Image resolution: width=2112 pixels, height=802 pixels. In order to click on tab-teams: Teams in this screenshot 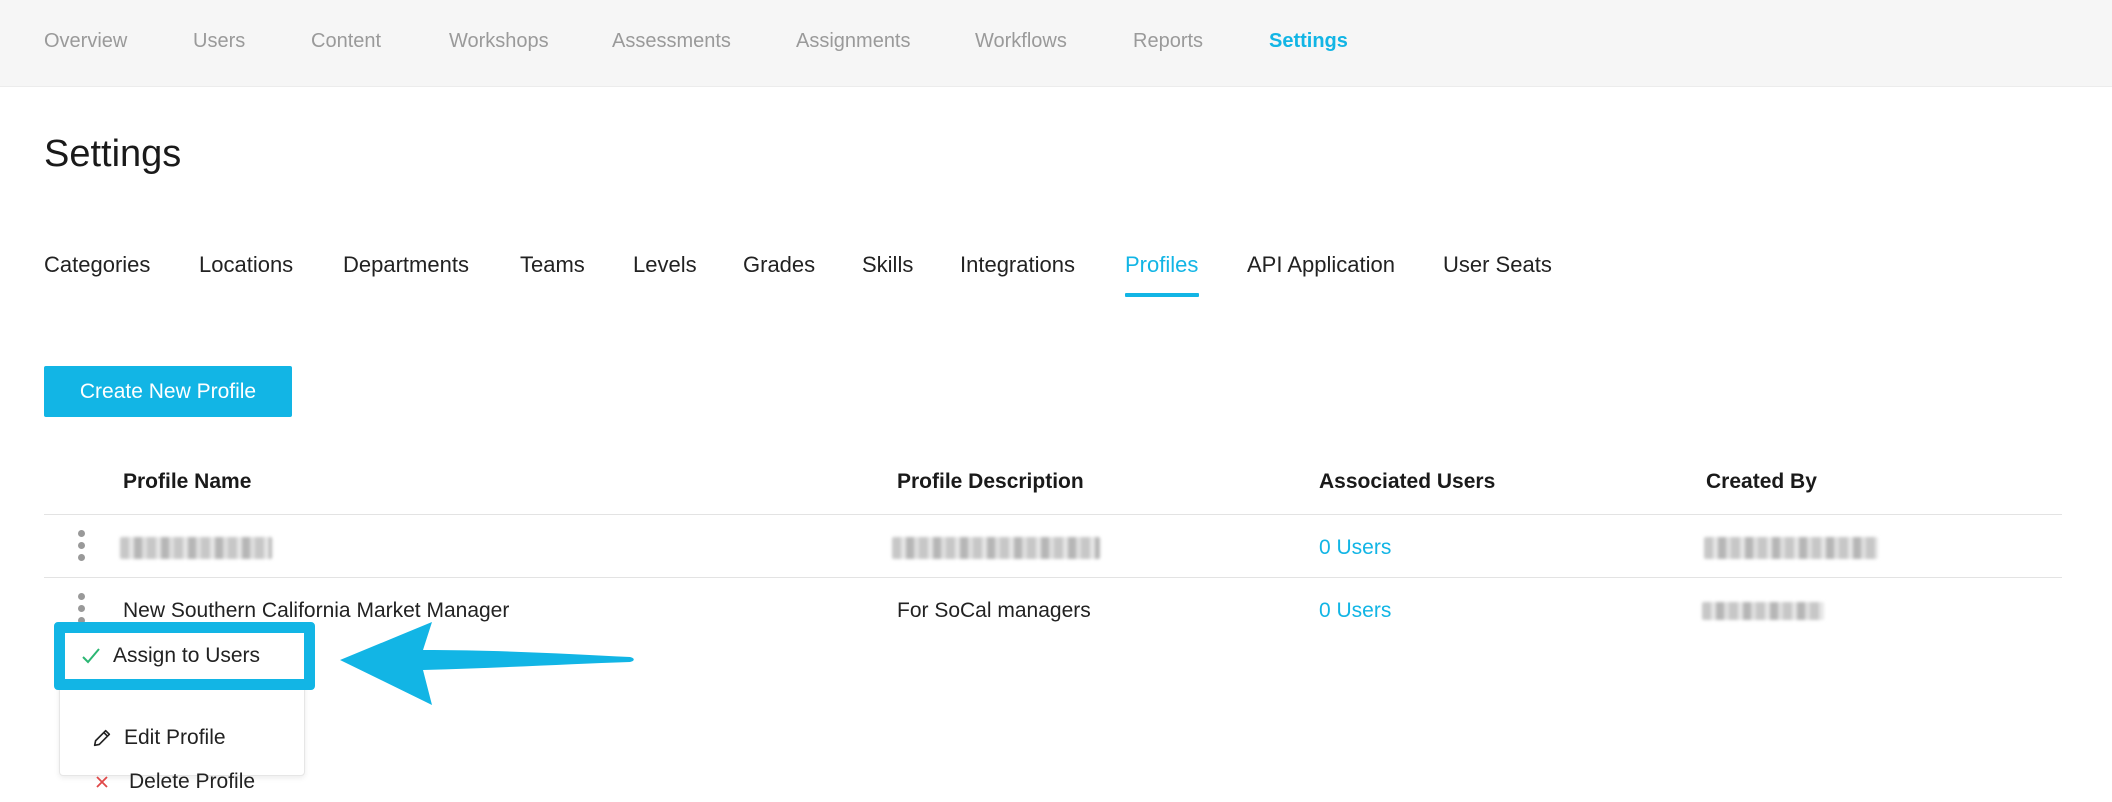, I will do `click(552, 265)`.